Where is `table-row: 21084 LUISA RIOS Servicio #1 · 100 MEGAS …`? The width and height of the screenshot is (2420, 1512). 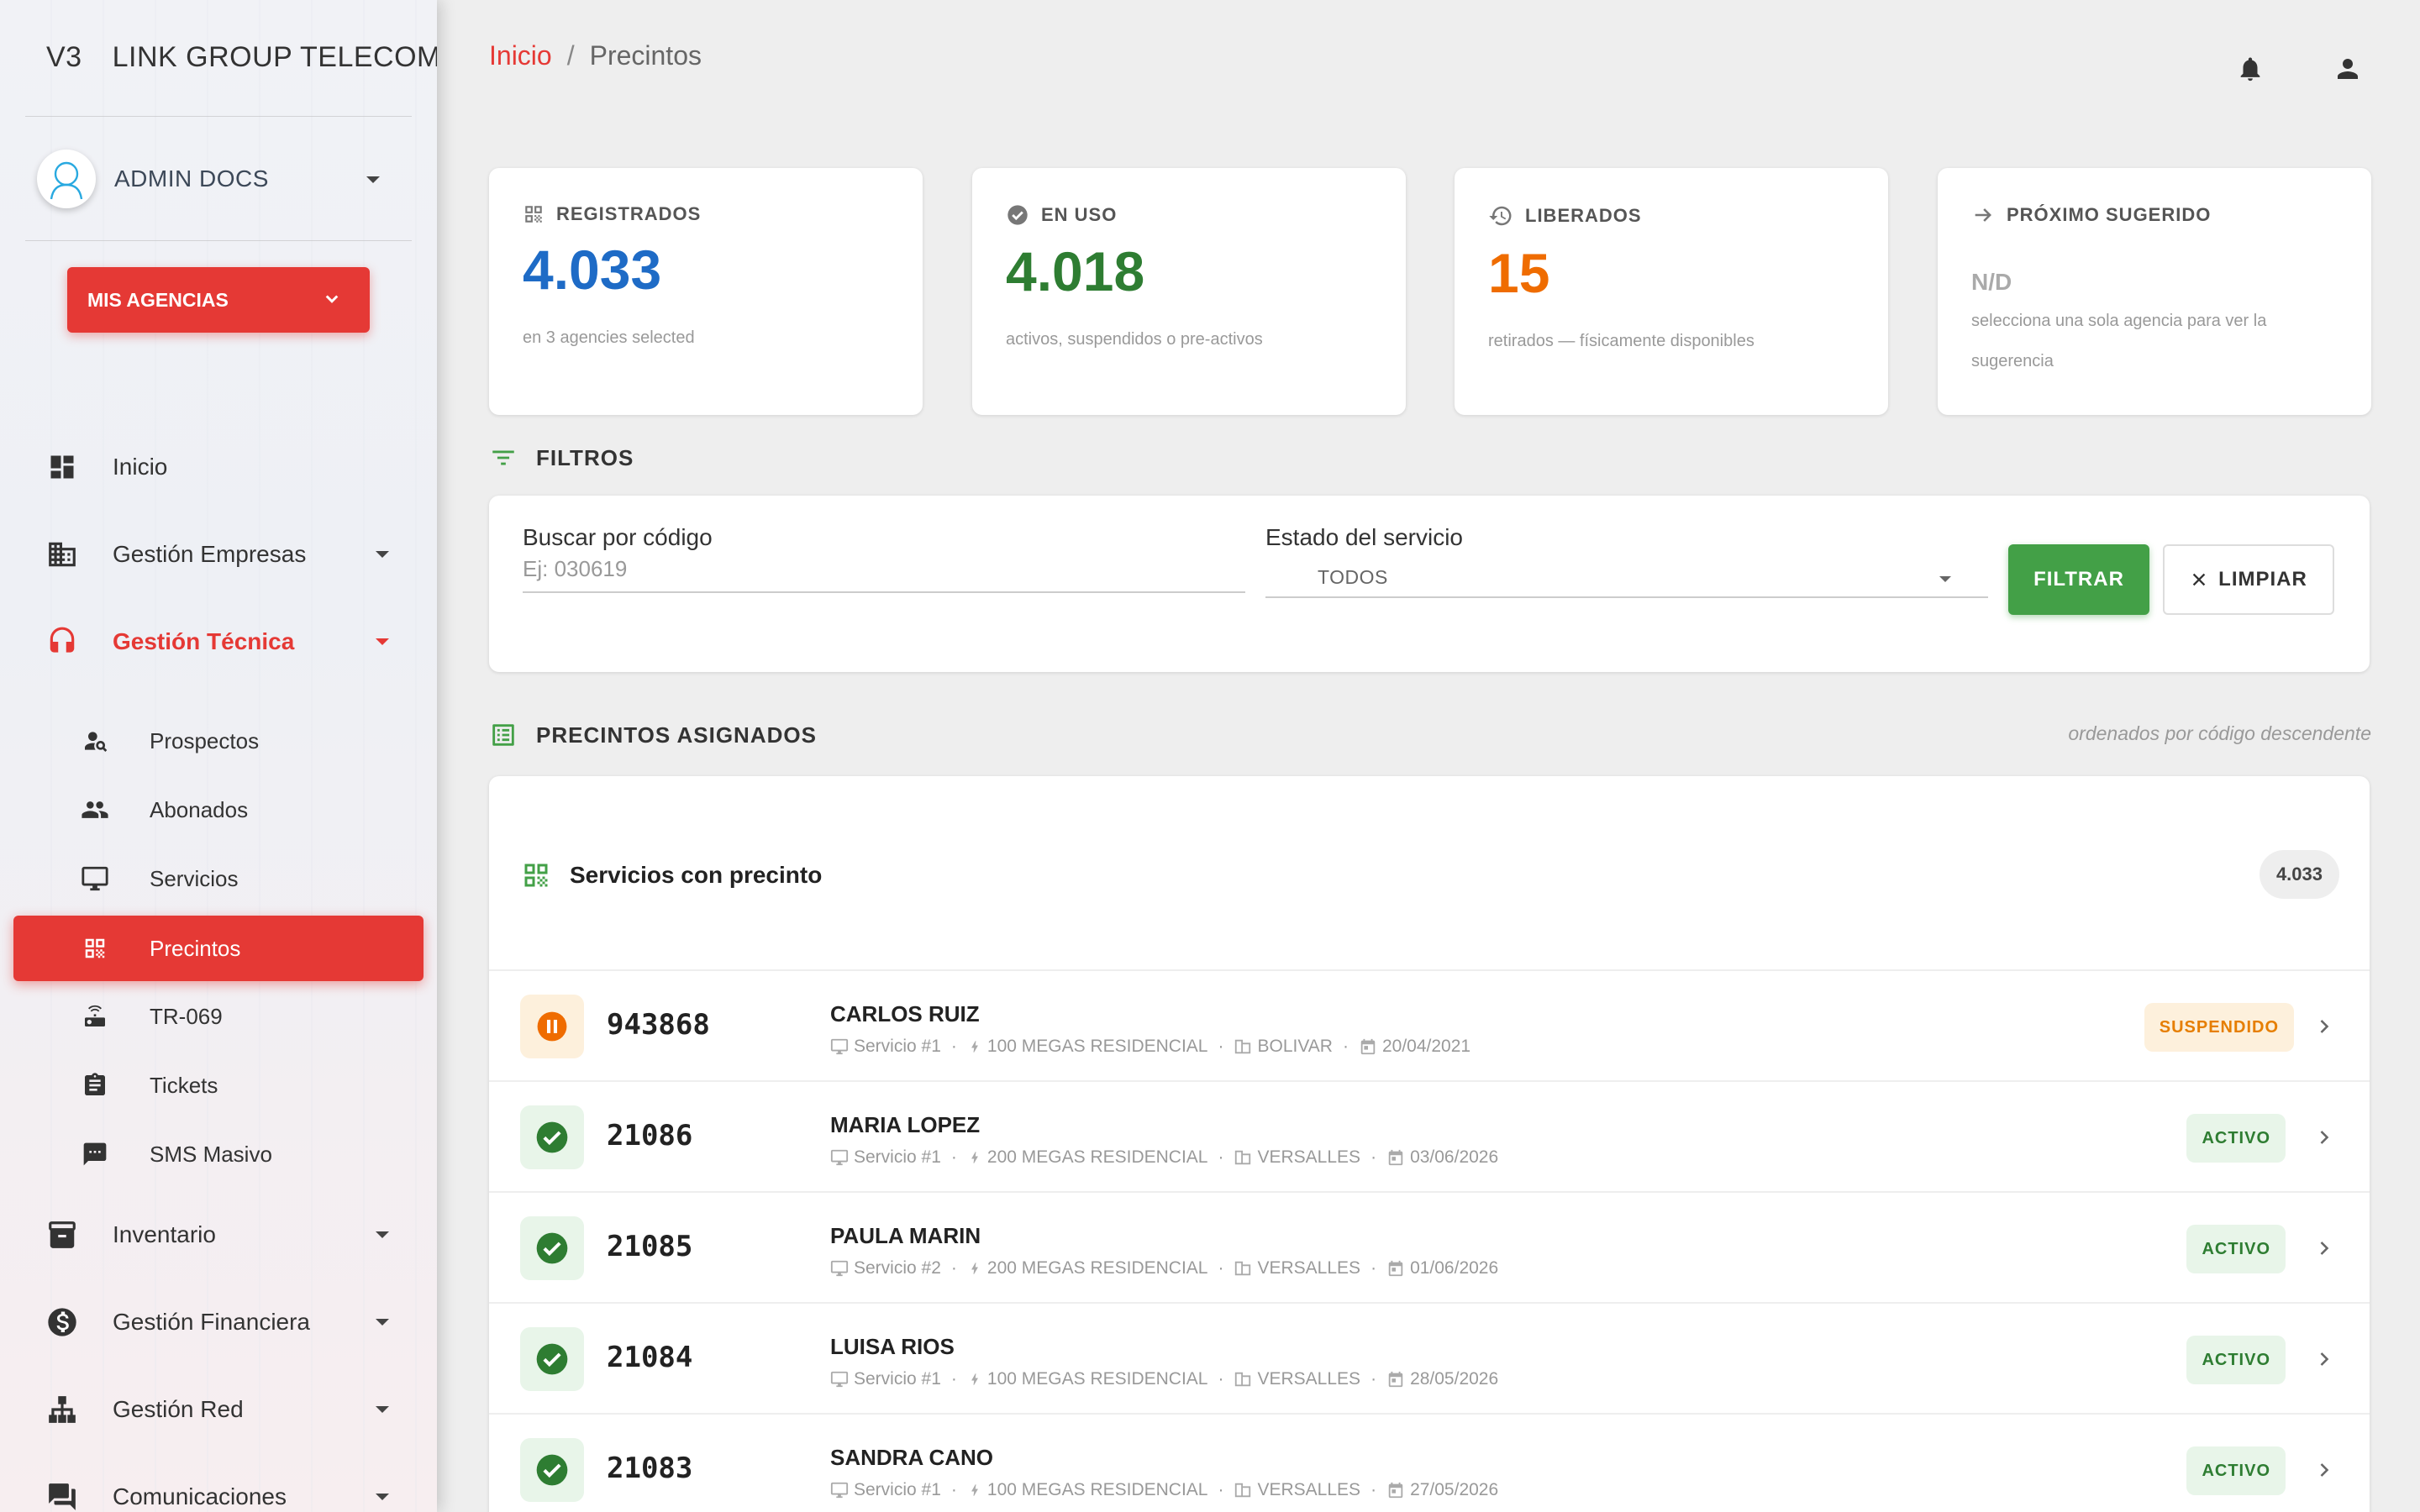
table-row: 21084 LUISA RIOS Servicio #1 · 100 MEGAS … is located at coordinates (1429, 1359).